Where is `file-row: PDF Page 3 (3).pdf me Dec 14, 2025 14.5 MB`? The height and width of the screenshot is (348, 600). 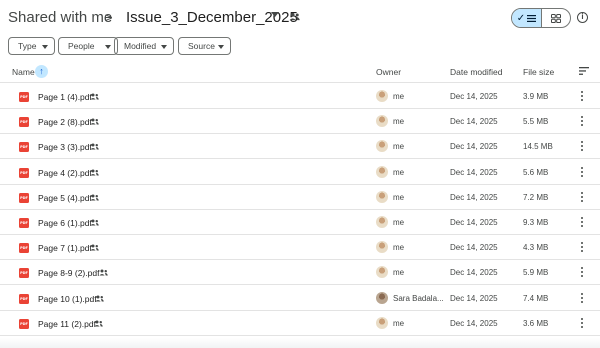 file-row: PDF Page 3 (3).pdf me Dec 14, 2025 14.5 MB is located at coordinates (300, 147).